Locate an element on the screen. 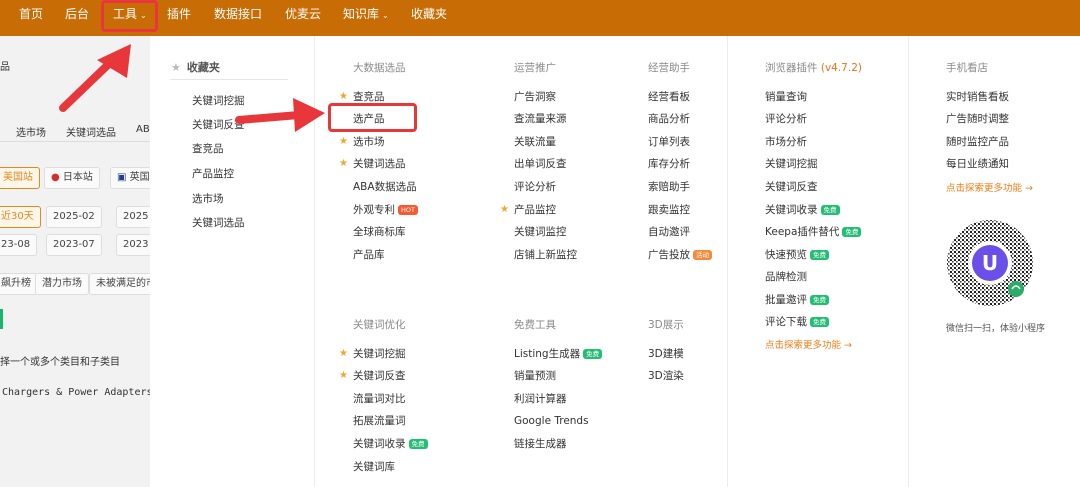 The height and width of the screenshot is (487, 1080). mobile-item-daily-report: 每日业绩通知 is located at coordinates (977, 164).